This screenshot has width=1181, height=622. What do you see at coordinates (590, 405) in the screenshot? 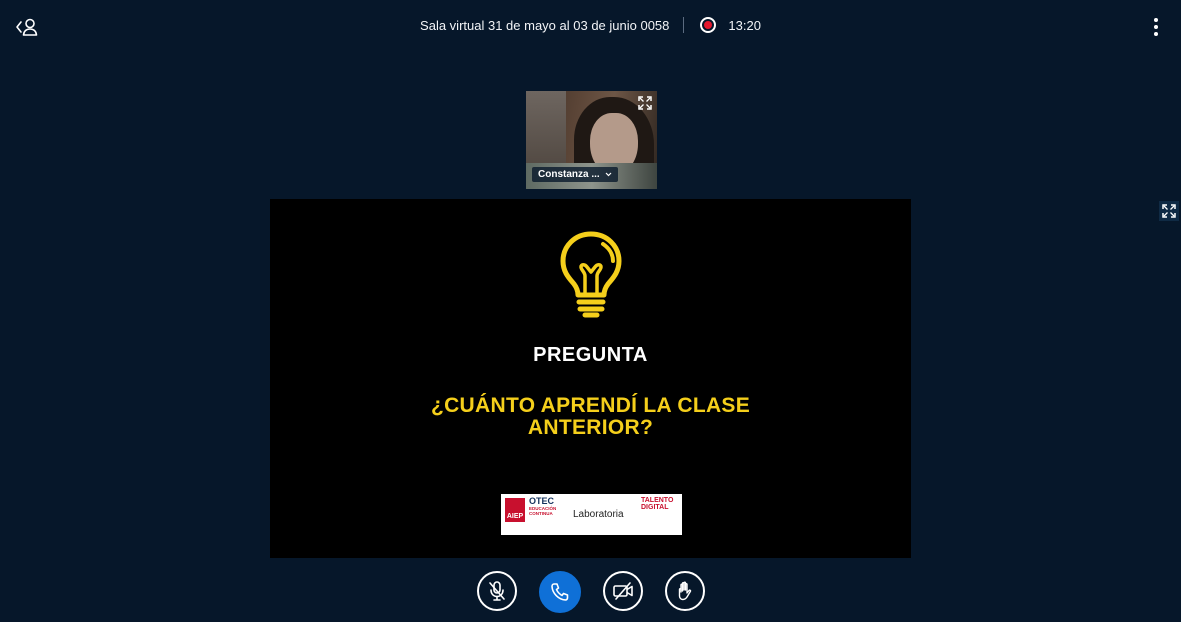
I see `slide-question-line1: ¿CUÁNTO APRENDÍ LA CLASE` at bounding box center [590, 405].